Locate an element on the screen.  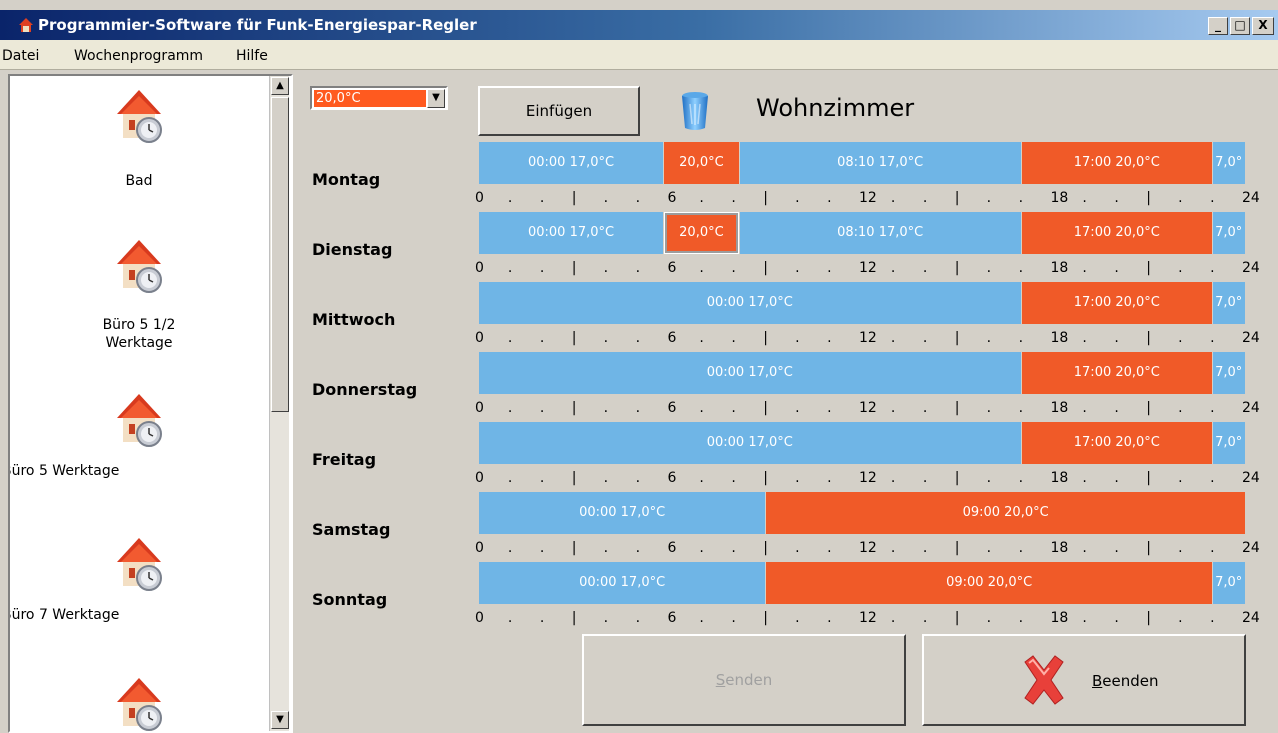
list-item-buero-5: Büro 5 Werktage is located at coordinates (139, 458).